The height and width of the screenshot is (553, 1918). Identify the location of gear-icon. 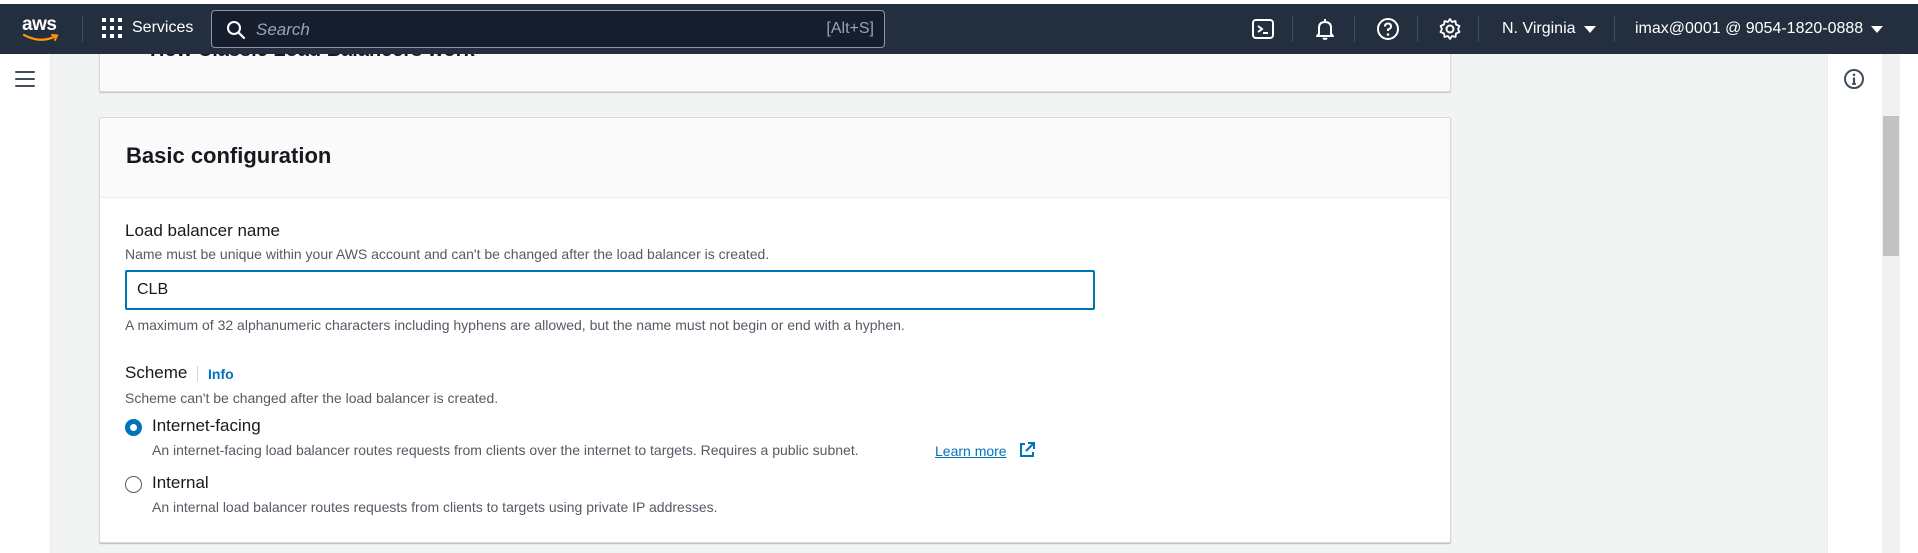
(1450, 29).